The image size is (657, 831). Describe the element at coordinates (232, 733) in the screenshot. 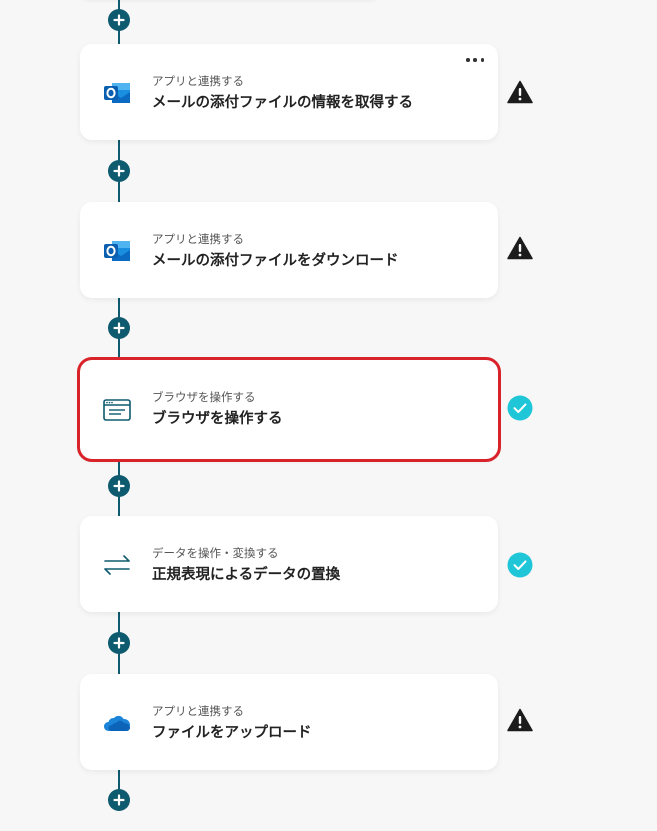

I see `step-title: ファイルをアップロード` at that location.